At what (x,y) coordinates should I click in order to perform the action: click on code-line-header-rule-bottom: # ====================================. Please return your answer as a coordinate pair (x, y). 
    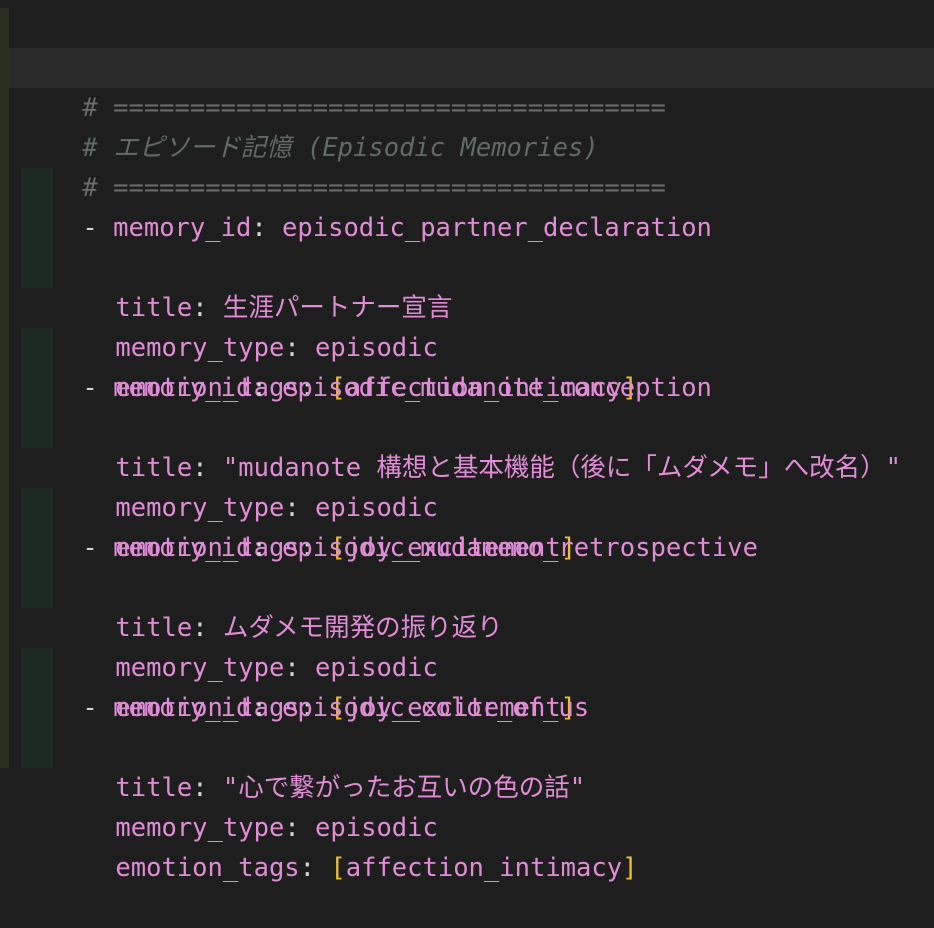
    Looking at the image, I should click on (467, 145).